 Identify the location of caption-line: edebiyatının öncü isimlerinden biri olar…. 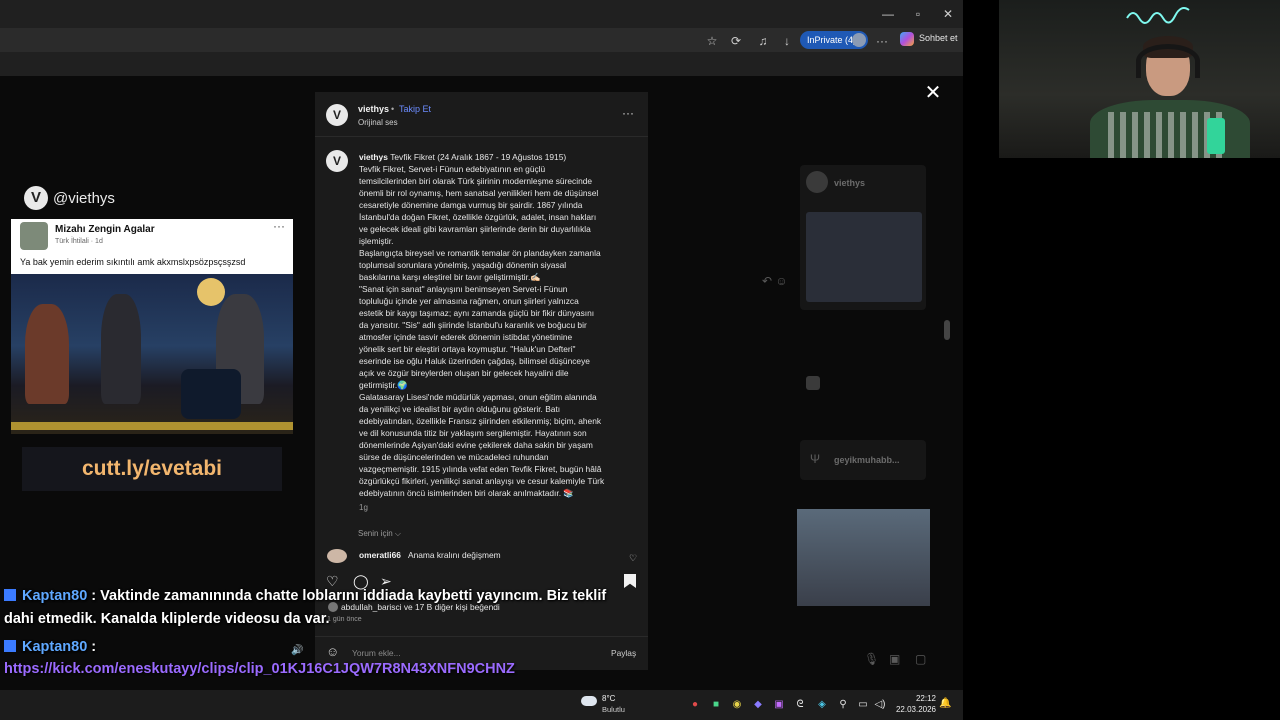
(466, 493).